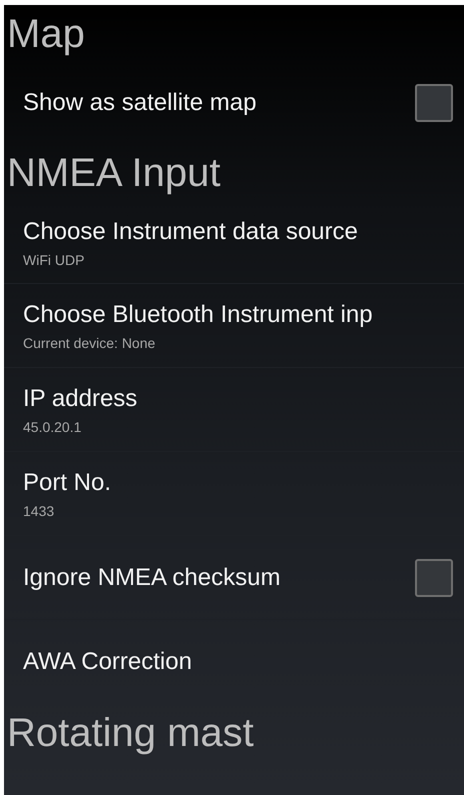 The image size is (464, 795). Describe the element at coordinates (234, 661) in the screenshot. I see `preference-item: AWA Correction` at that location.